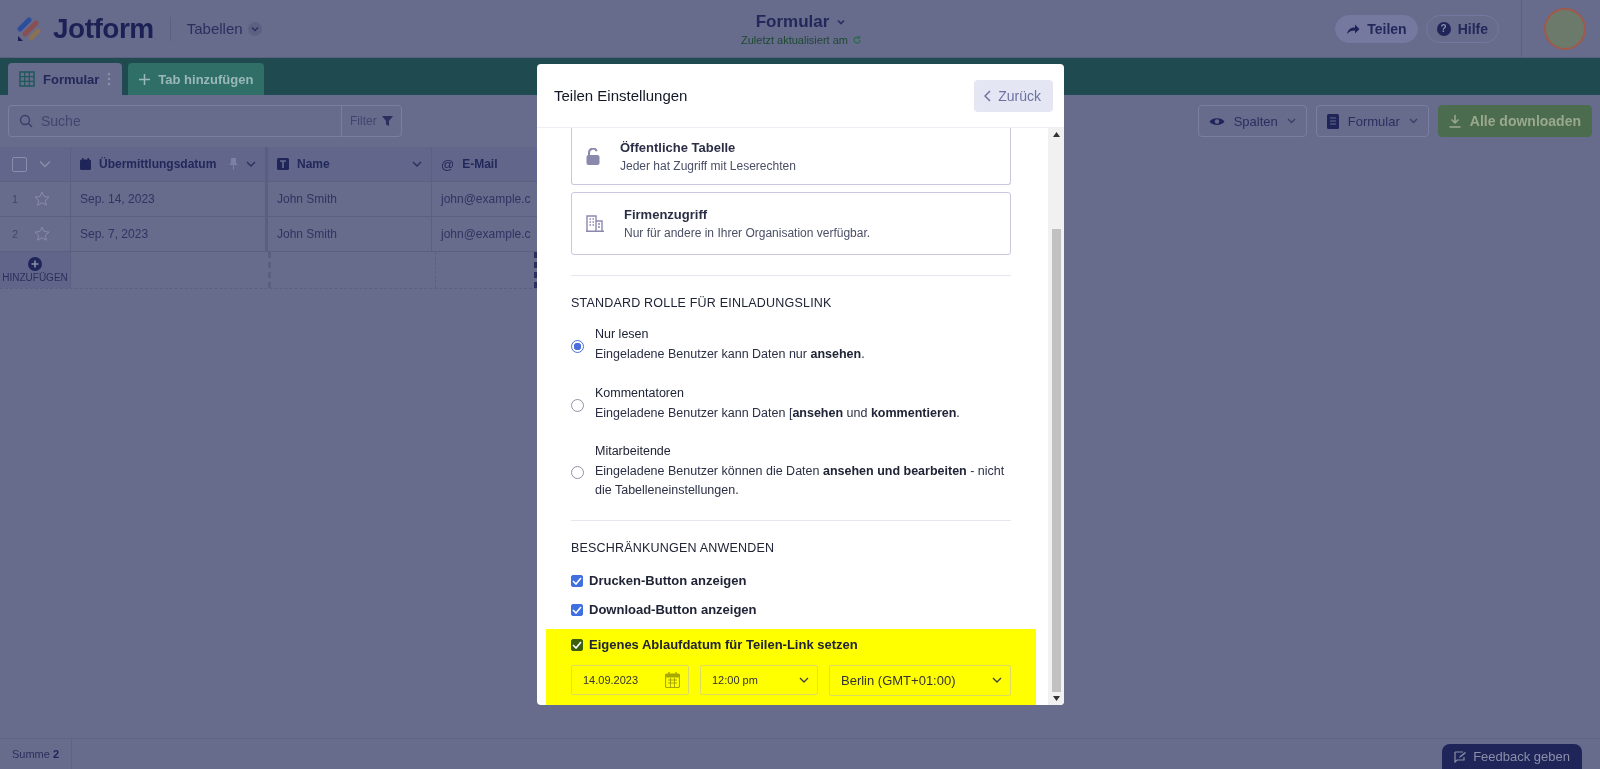 This screenshot has height=769, width=1600. Describe the element at coordinates (708, 165) in the screenshot. I see `option-description: Jeder hat Zugriff mit Leserechten` at that location.